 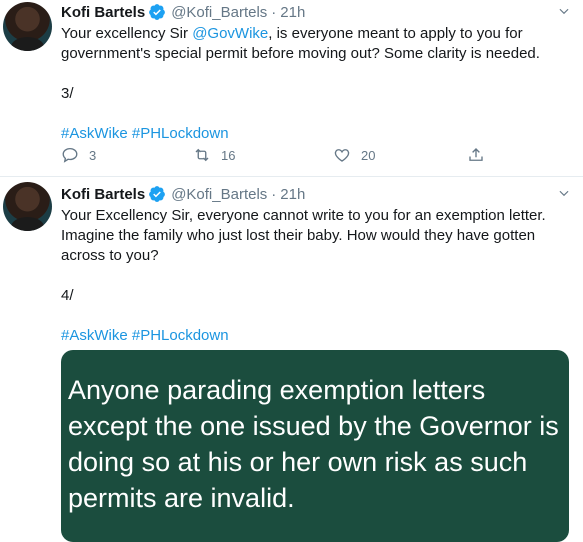 I want to click on retweet-icon, so click(x=202, y=155).